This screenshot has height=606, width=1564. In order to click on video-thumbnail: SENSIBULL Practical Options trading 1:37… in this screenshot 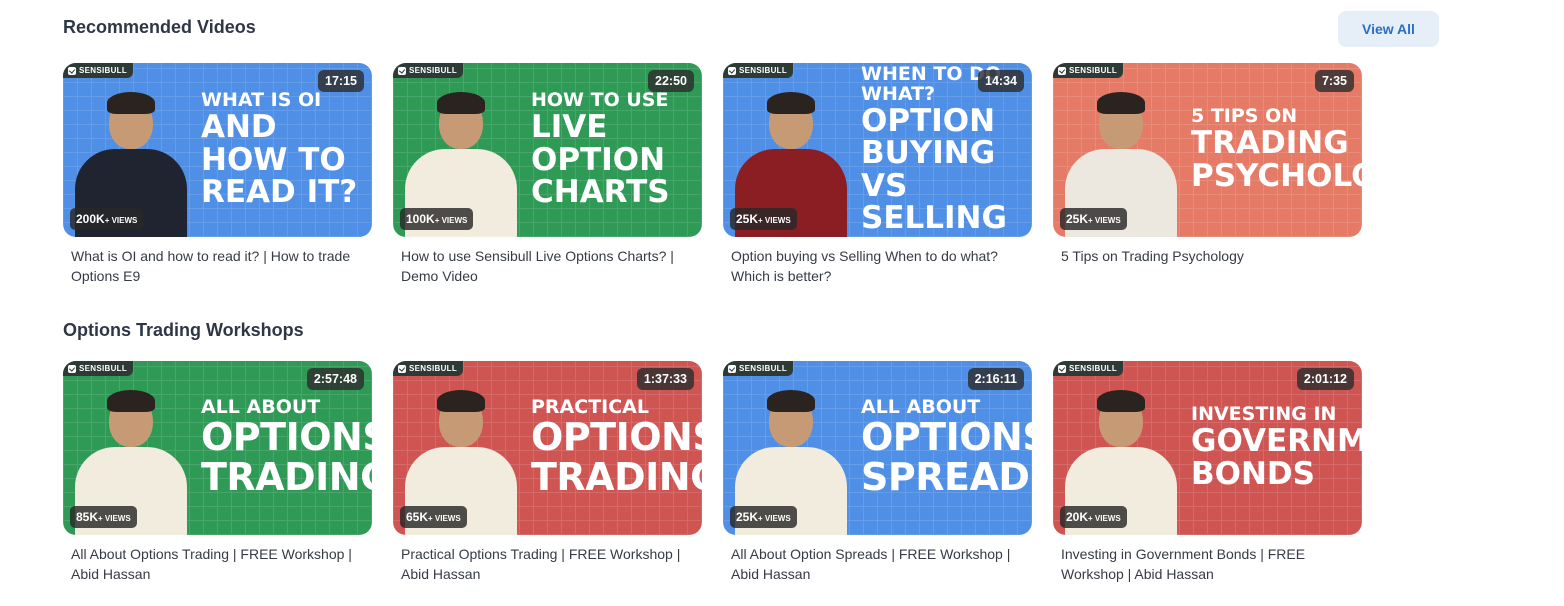, I will do `click(547, 448)`.